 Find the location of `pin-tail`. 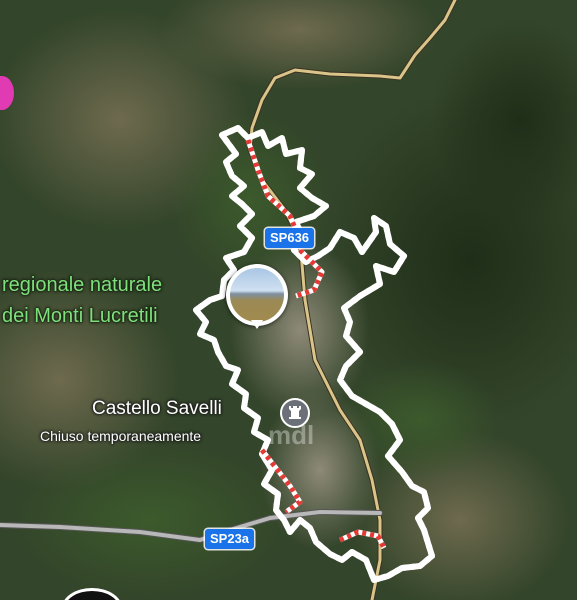

pin-tail is located at coordinates (257, 324).